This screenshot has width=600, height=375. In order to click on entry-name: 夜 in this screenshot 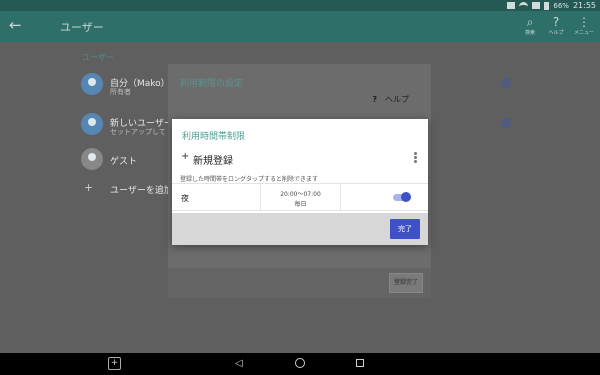, I will do `click(185, 198)`.